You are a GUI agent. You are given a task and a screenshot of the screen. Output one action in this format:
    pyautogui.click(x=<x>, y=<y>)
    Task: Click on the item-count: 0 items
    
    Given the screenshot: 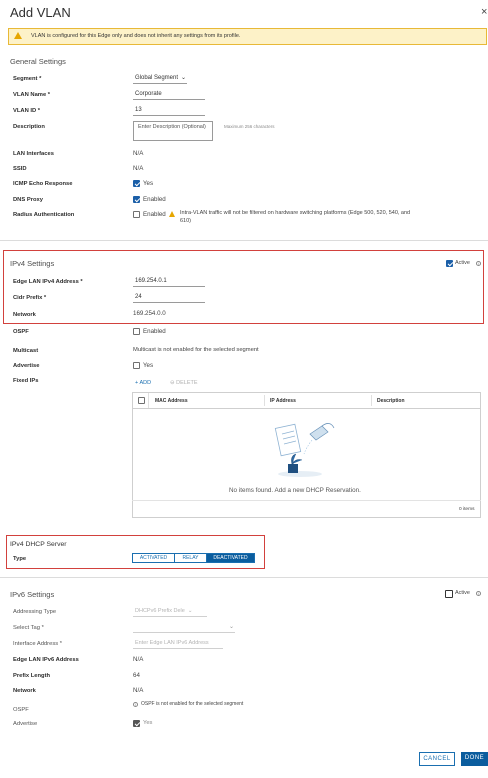 What is the action you would take?
    pyautogui.click(x=467, y=509)
    